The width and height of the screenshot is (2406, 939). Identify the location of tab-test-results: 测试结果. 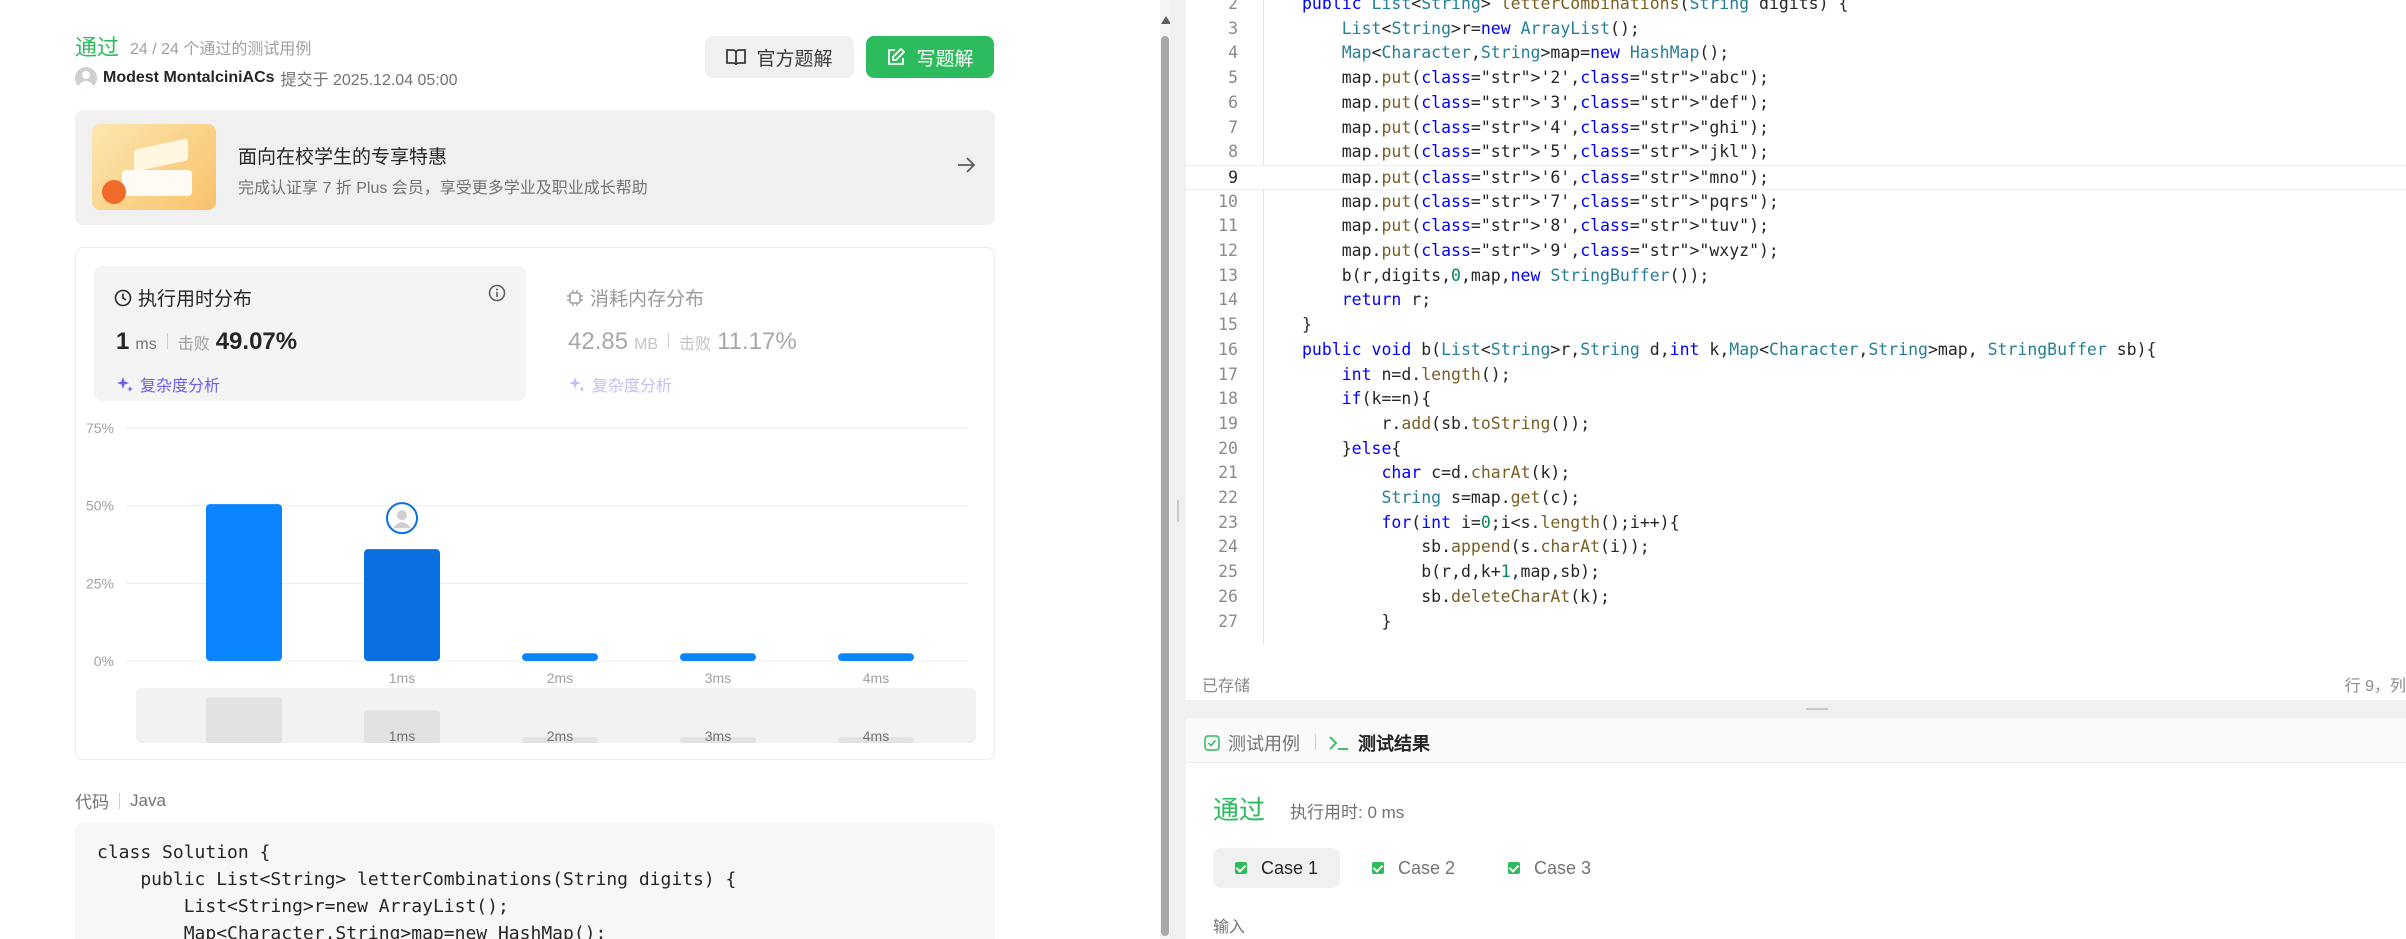
(1379, 743).